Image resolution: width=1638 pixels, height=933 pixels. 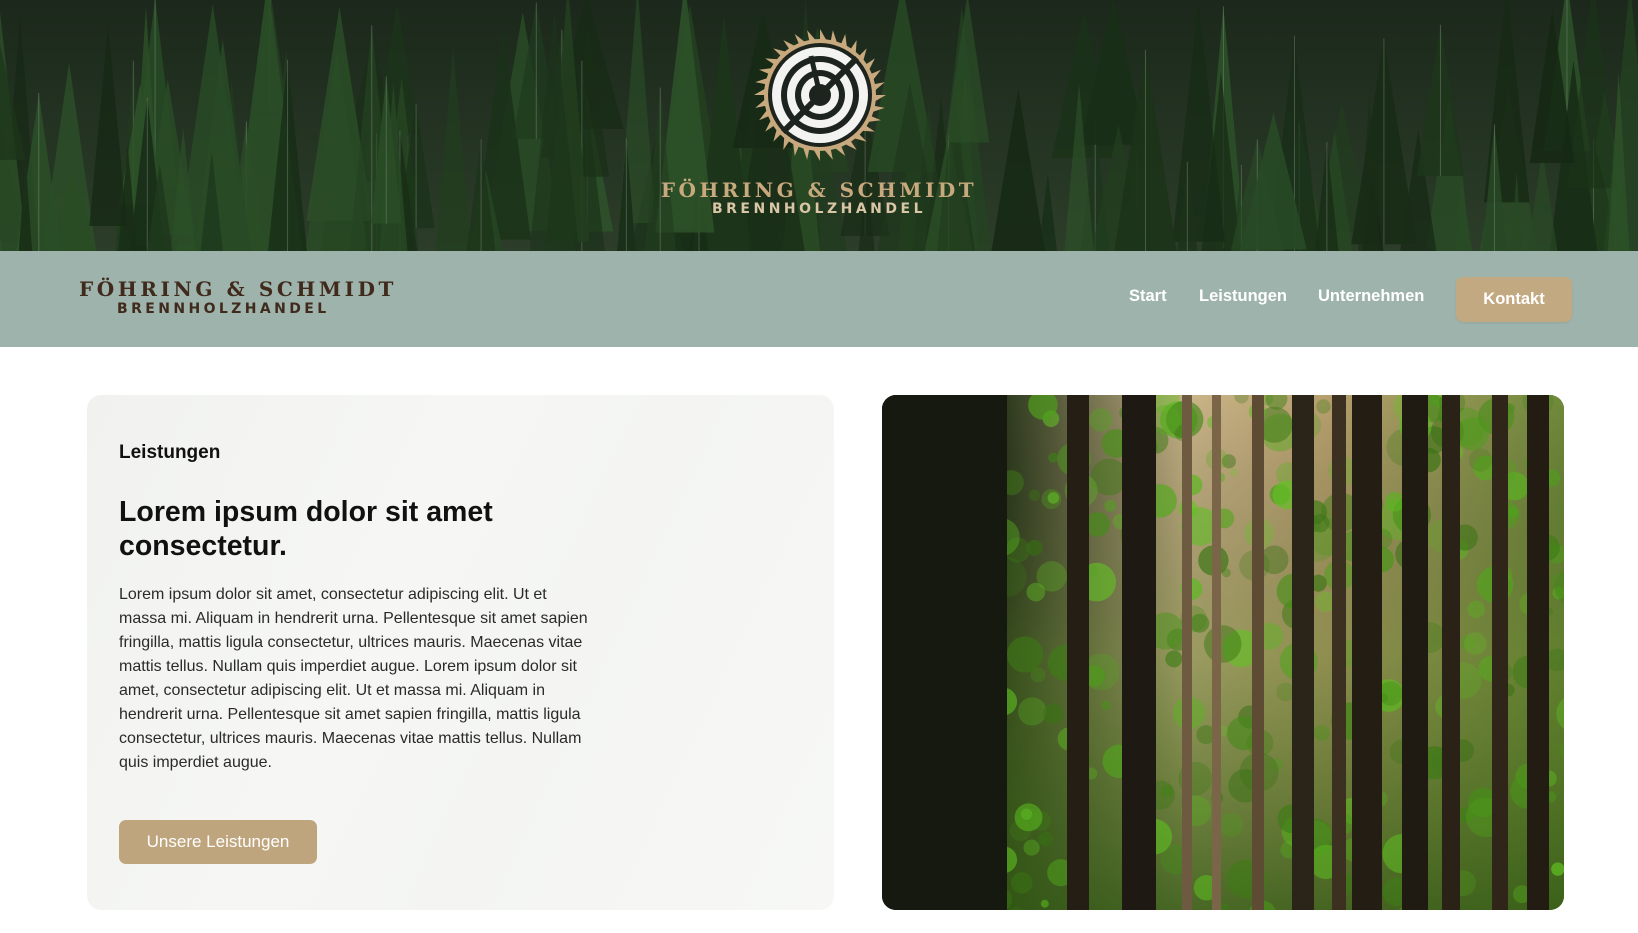 I want to click on nav-brand-subtitle: BRENNHOLZHANDEL, so click(x=223, y=309).